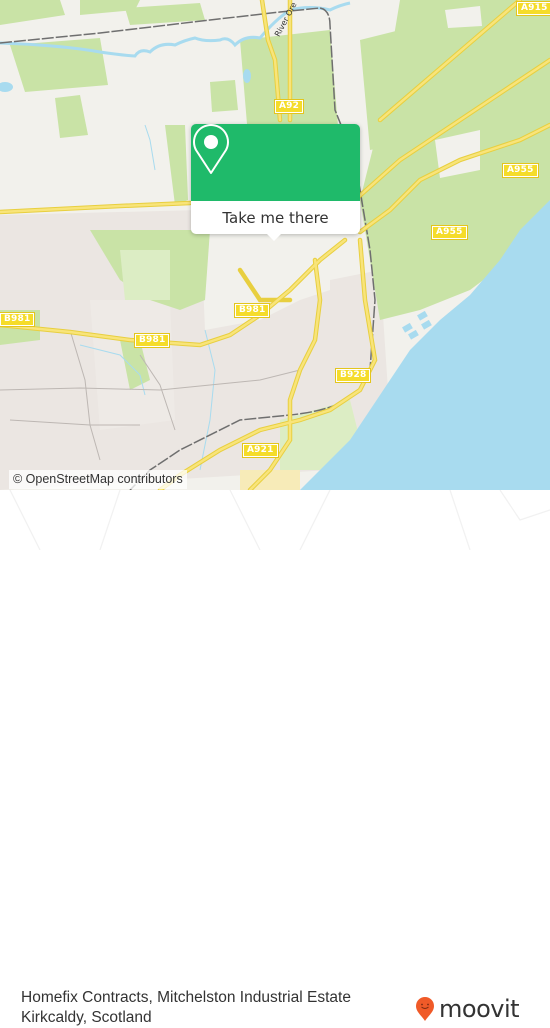 The image size is (550, 1028). I want to click on road-label-b981-west: B981, so click(18, 319).